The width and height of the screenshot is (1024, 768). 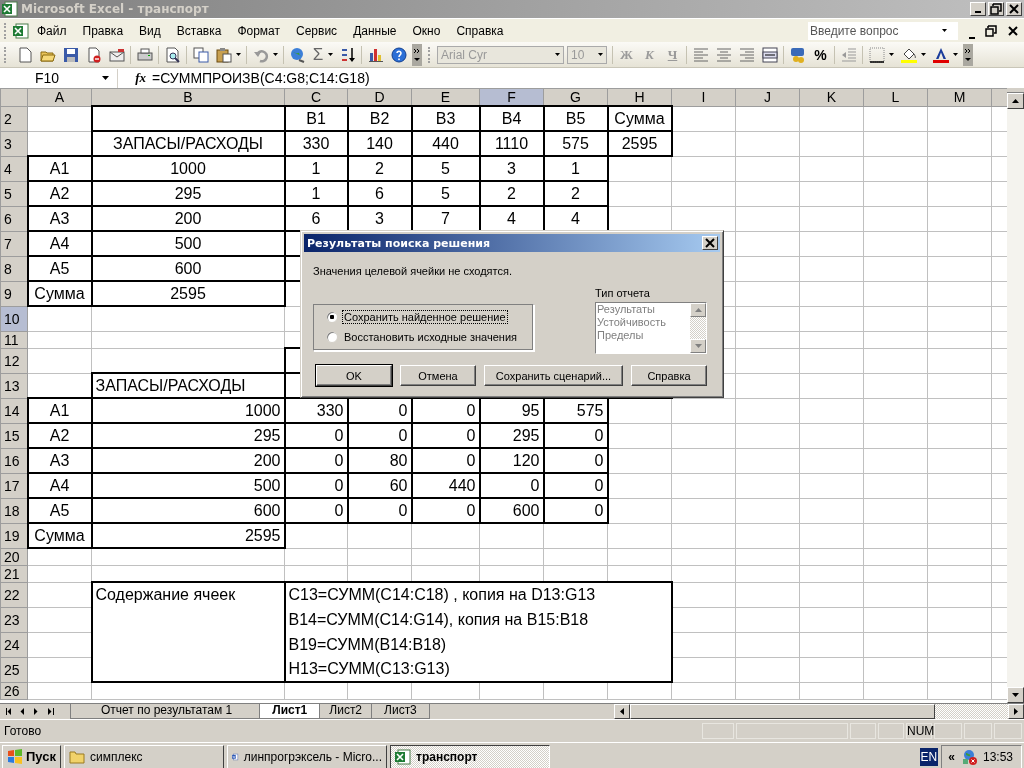 I want to click on network-icon, so click(x=968, y=756).